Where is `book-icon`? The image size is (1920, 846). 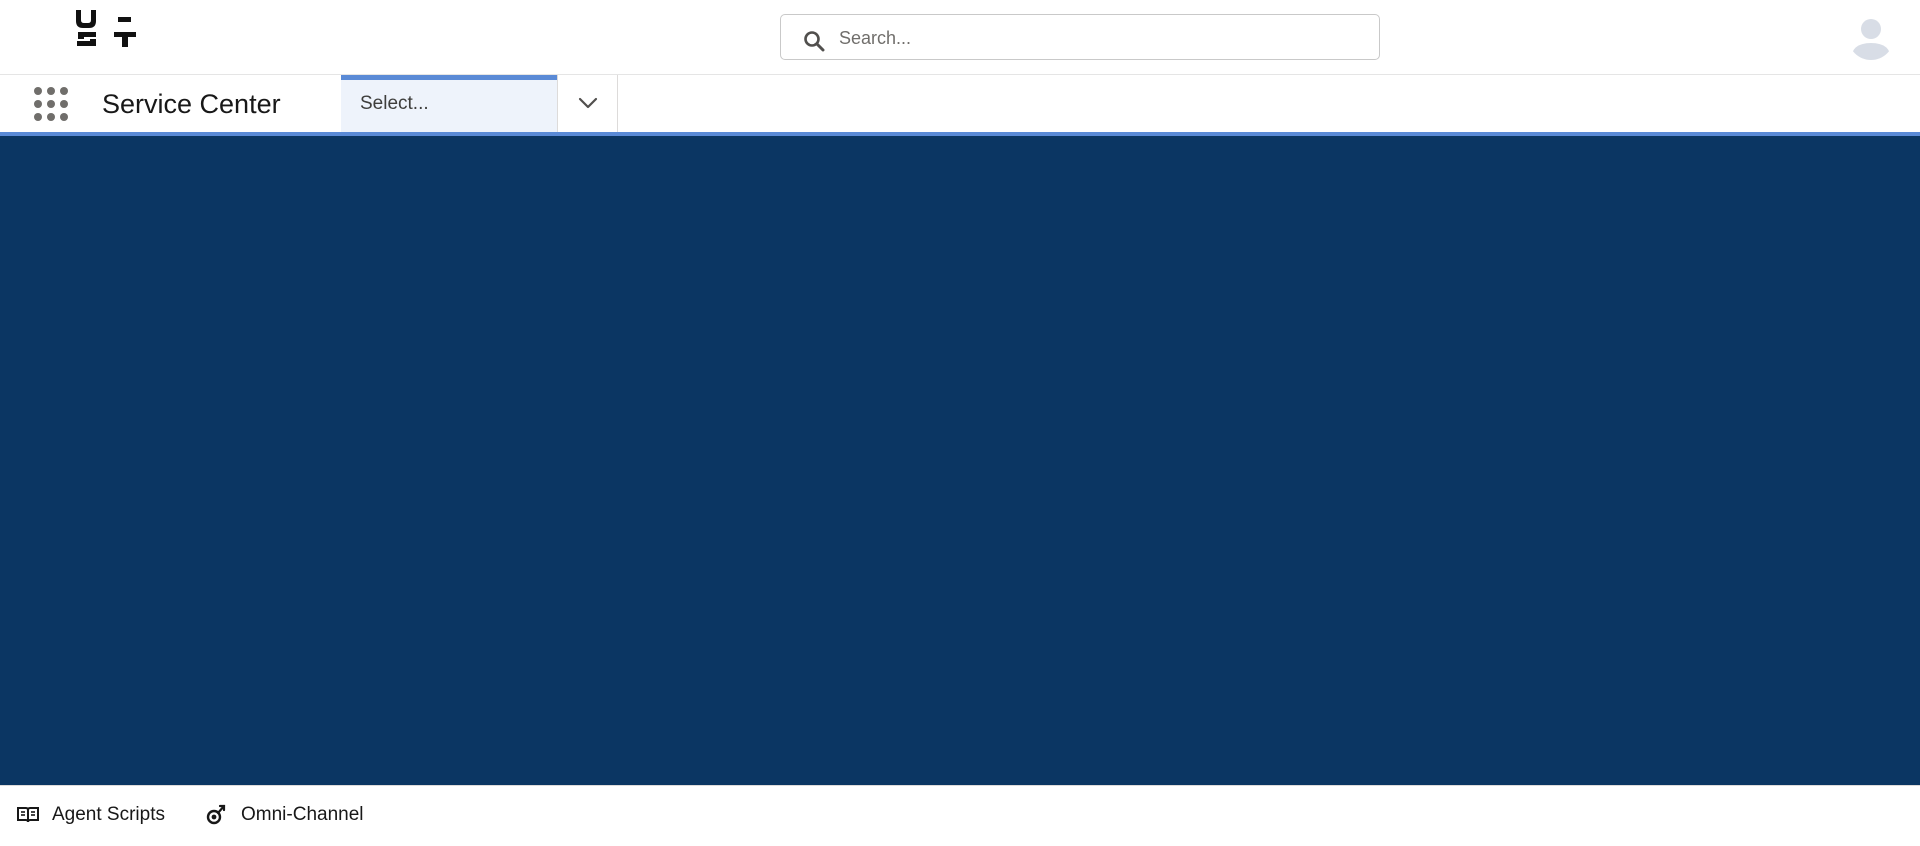
book-icon is located at coordinates (28, 815).